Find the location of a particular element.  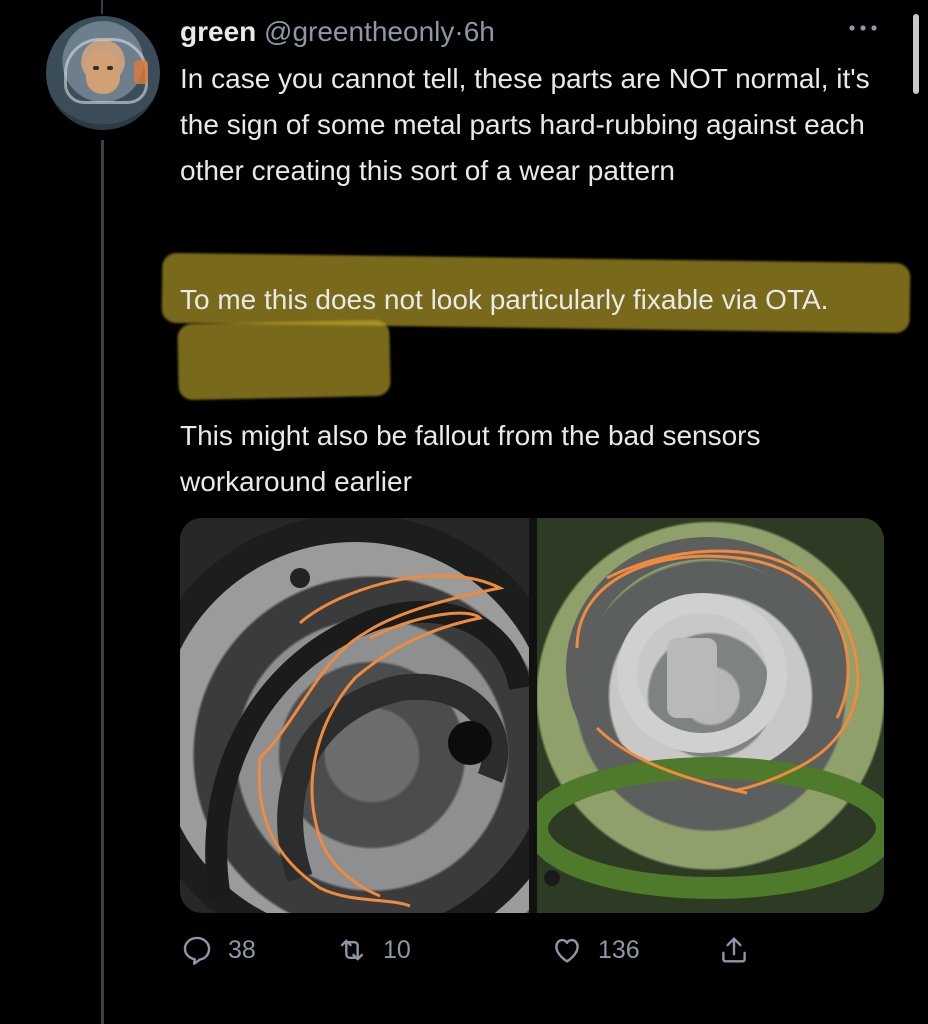

thread-line-top is located at coordinates (102, 7).